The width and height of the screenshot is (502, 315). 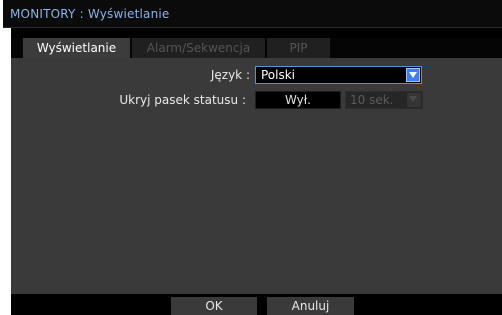 What do you see at coordinates (198, 48) in the screenshot?
I see `tab-alarm-sequence: Alarm/Sekwencja` at bounding box center [198, 48].